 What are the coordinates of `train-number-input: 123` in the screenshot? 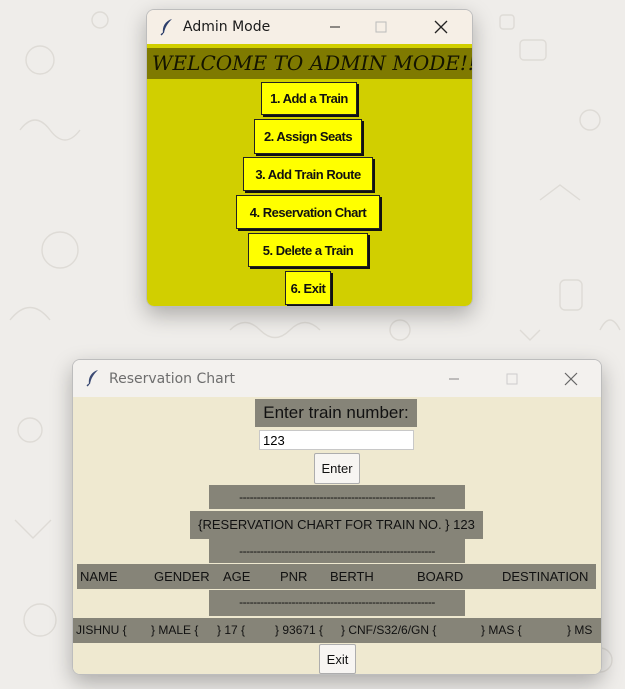 It's located at (336, 440).